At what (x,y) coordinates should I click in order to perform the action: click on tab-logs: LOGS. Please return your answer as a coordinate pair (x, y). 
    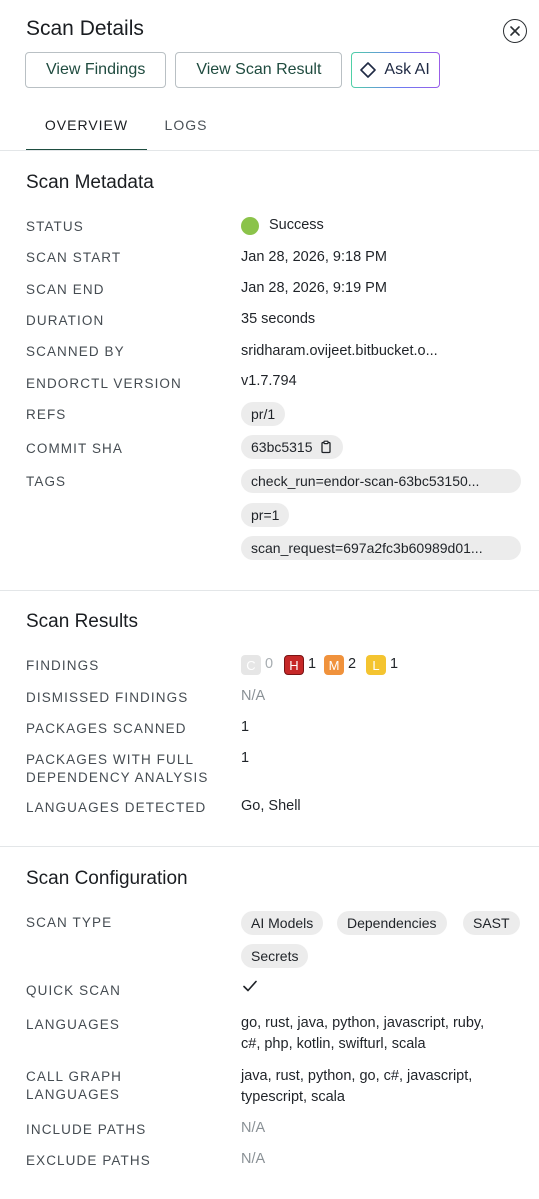
    Looking at the image, I should click on (186, 125).